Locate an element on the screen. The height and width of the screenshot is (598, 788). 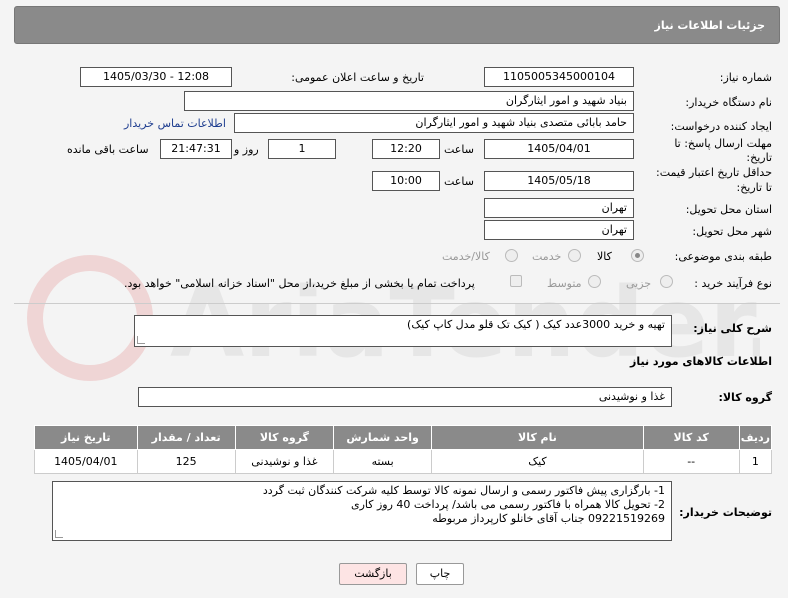
remaining-time-label: ساعت باقی مانده is located at coordinates (108, 149).